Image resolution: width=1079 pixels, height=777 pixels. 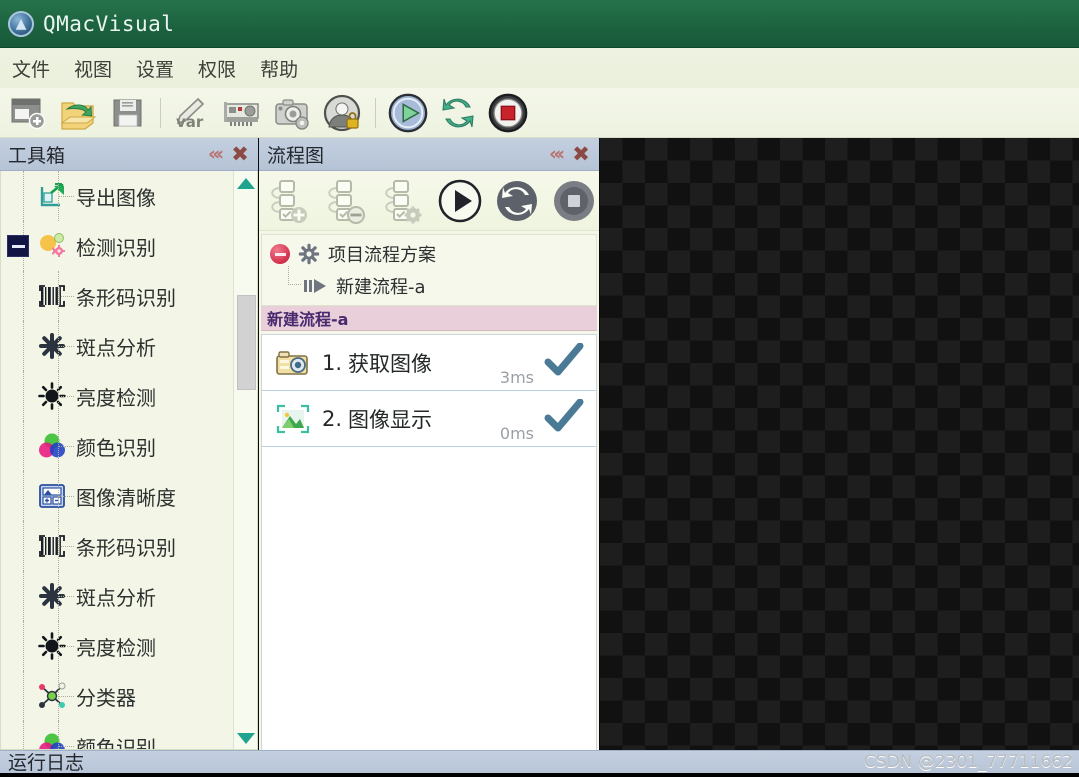 What do you see at coordinates (516, 433) in the screenshot?
I see `flow-step-time-2: 0ms` at bounding box center [516, 433].